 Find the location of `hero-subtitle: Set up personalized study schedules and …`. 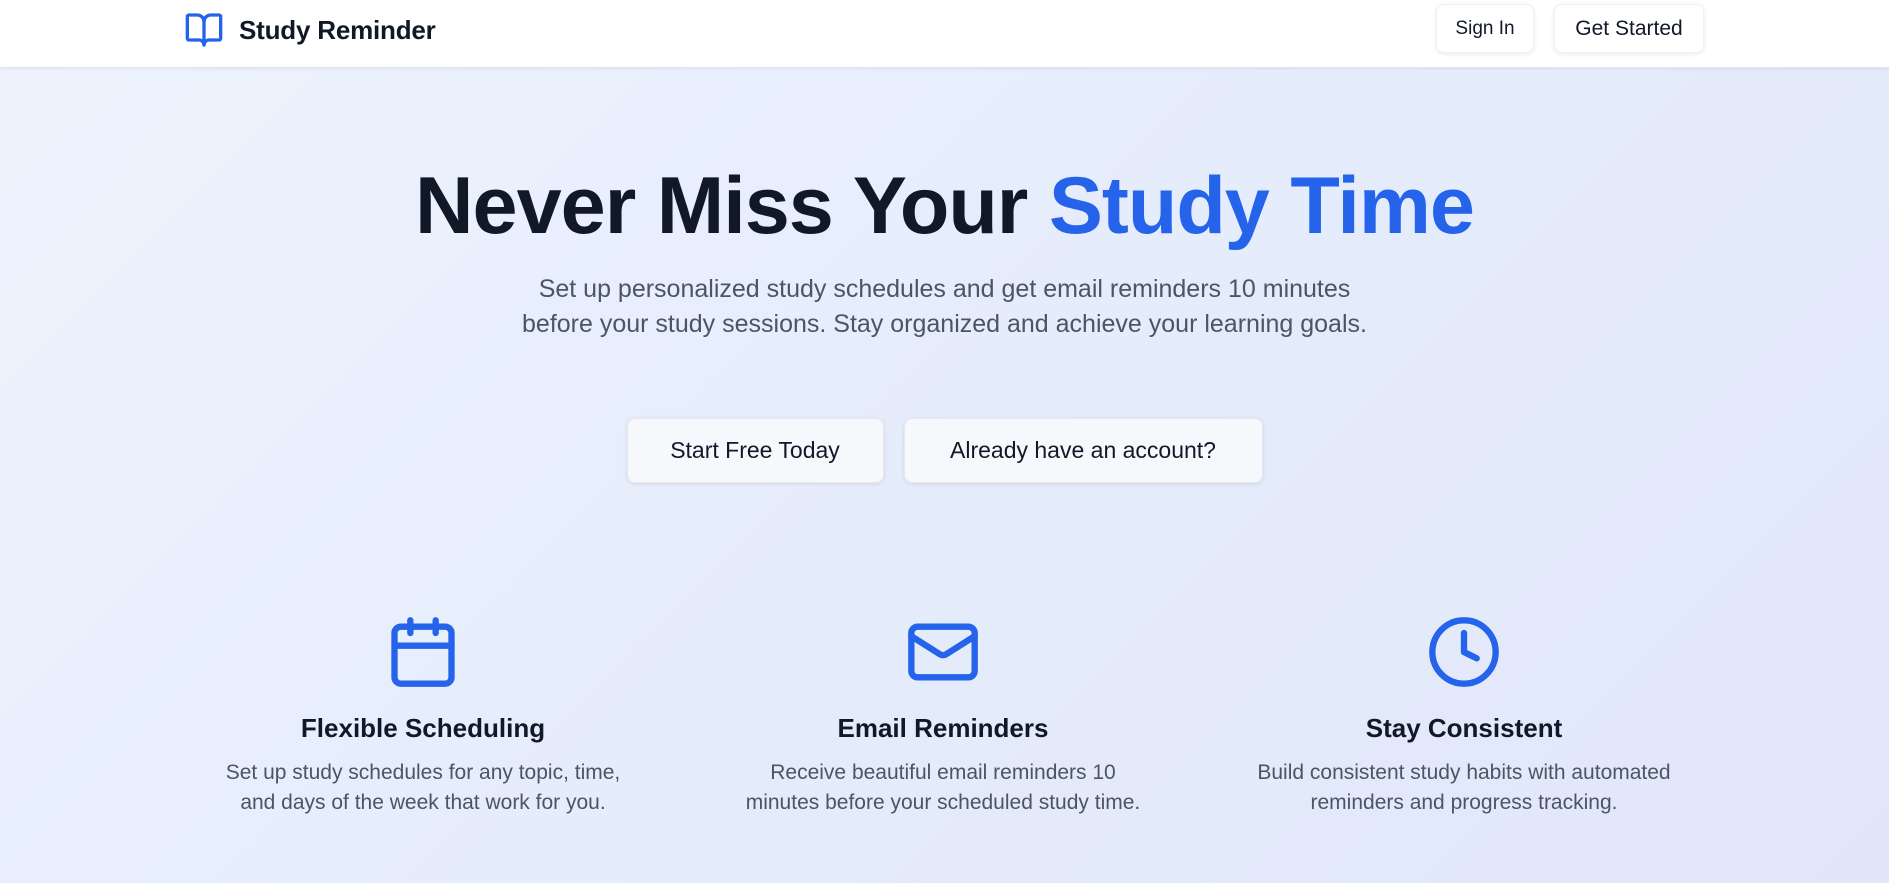

hero-subtitle: Set up personalized study schedules and … is located at coordinates (944, 306).